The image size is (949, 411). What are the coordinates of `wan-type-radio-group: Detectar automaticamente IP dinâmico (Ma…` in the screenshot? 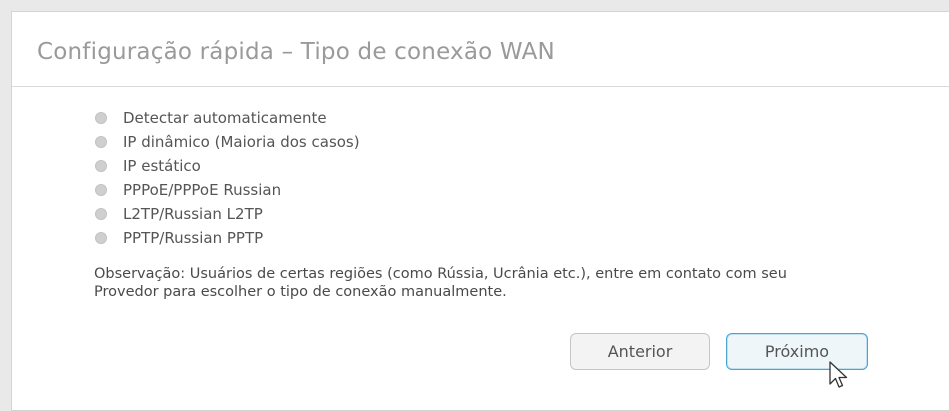 It's located at (227, 178).